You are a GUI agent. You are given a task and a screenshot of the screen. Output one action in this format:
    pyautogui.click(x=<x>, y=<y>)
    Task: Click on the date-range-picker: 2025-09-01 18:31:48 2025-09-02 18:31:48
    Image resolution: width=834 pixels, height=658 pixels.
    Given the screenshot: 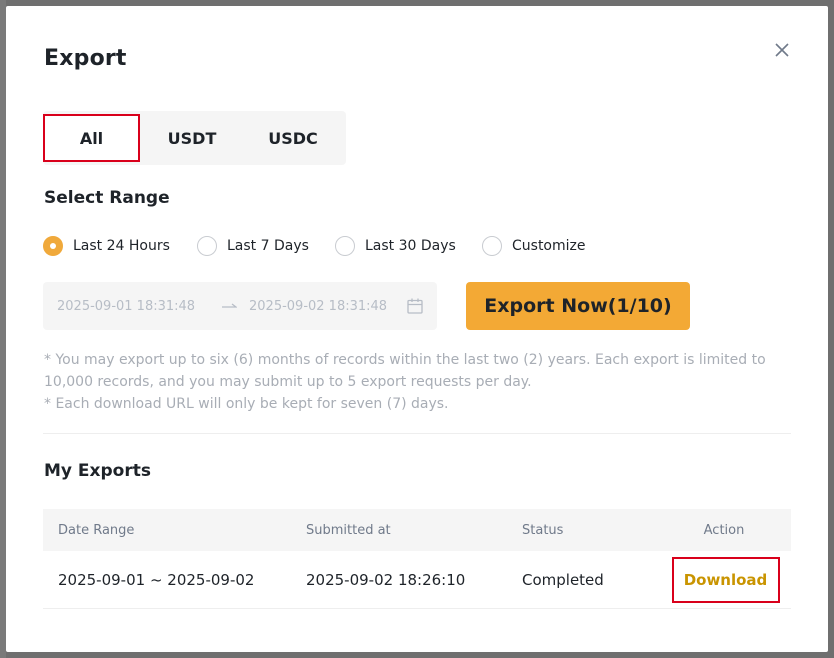 What is the action you would take?
    pyautogui.click(x=240, y=306)
    